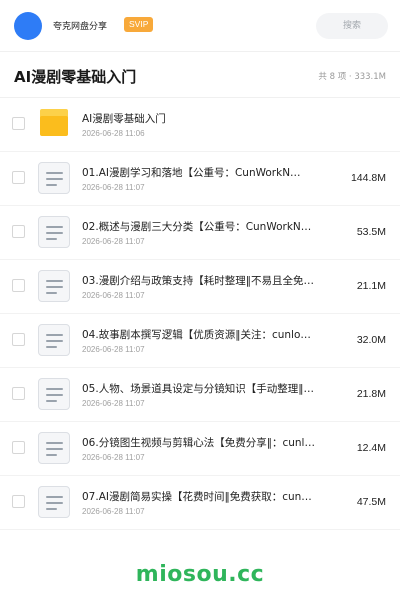  I want to click on site-watermark: miosou.cc, so click(200, 574).